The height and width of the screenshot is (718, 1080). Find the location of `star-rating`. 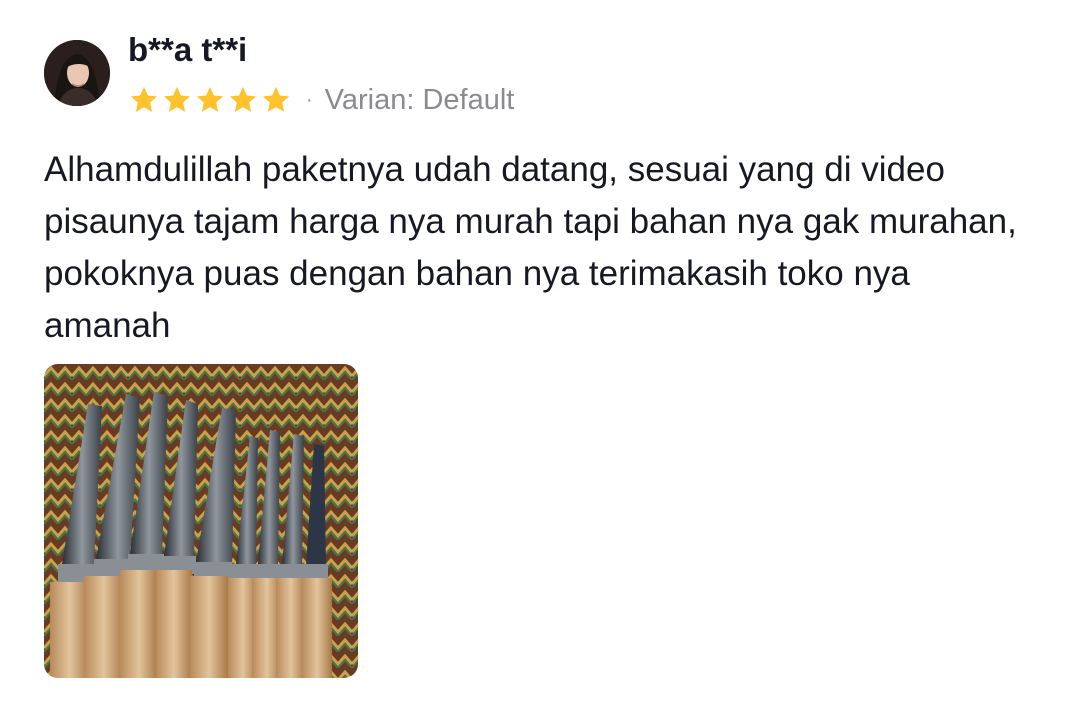

star-rating is located at coordinates (210, 100).